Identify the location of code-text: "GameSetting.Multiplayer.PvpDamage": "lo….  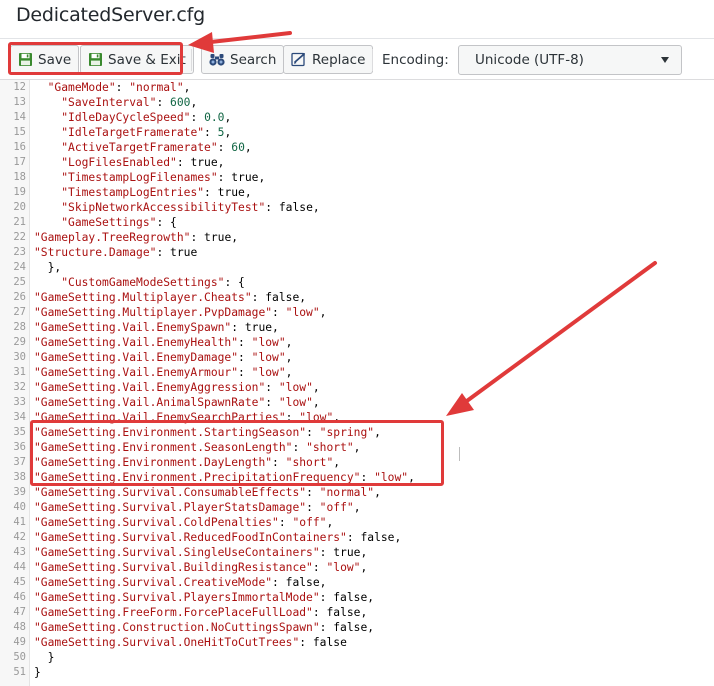
(180, 312).